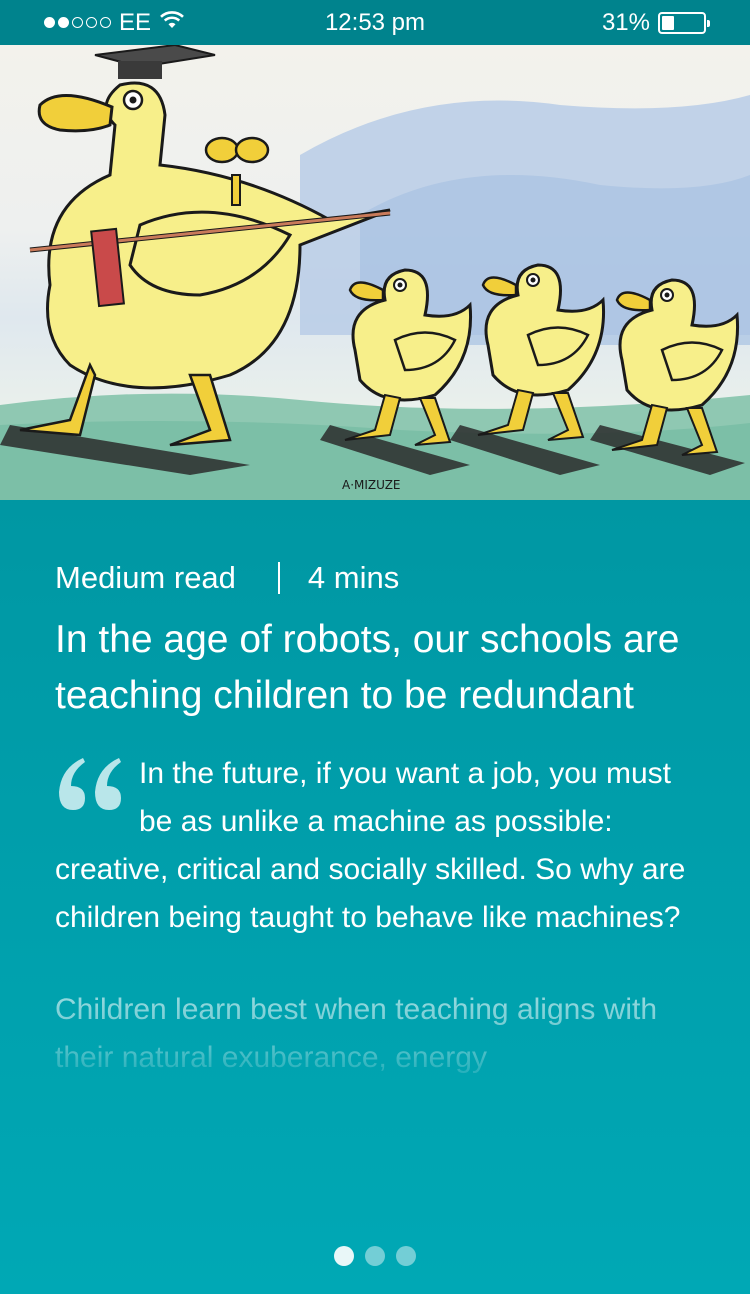  What do you see at coordinates (371, 485) in the screenshot?
I see `illustration-signature: A·MIZUZE` at bounding box center [371, 485].